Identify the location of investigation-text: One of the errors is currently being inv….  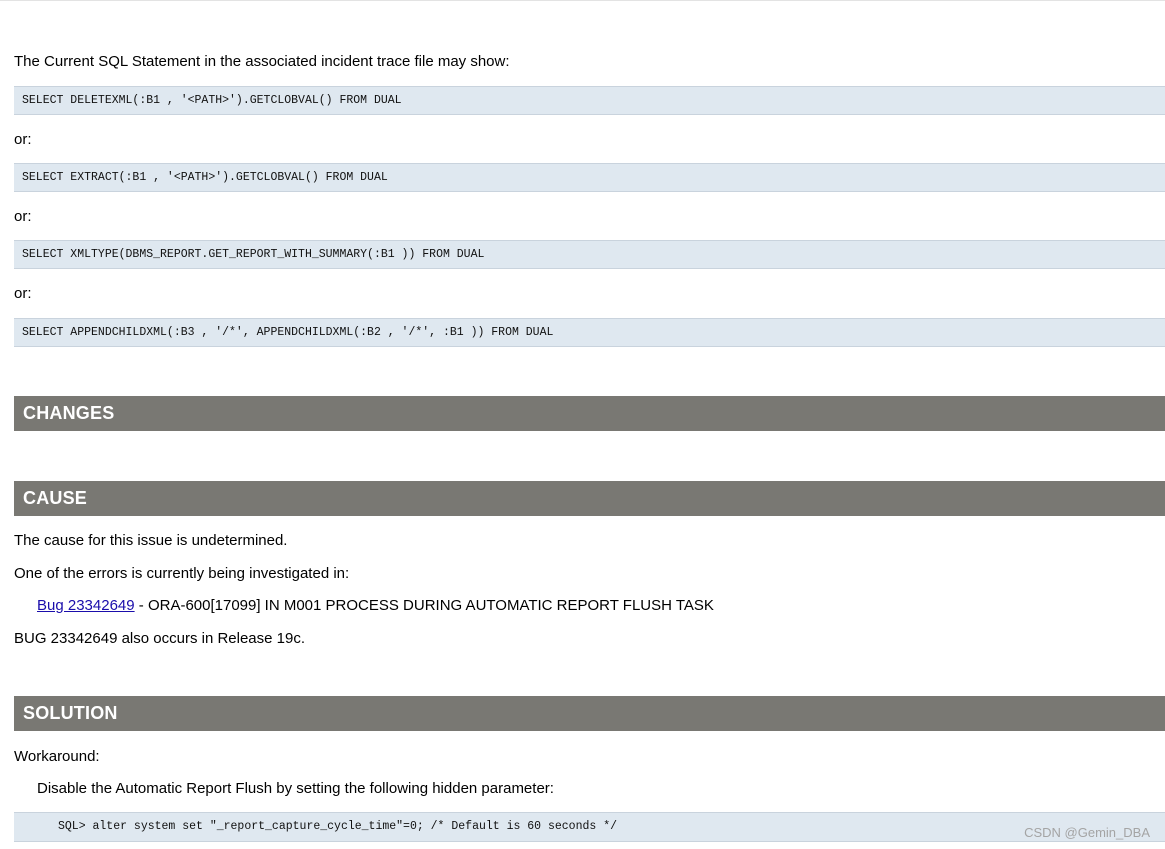
(182, 573).